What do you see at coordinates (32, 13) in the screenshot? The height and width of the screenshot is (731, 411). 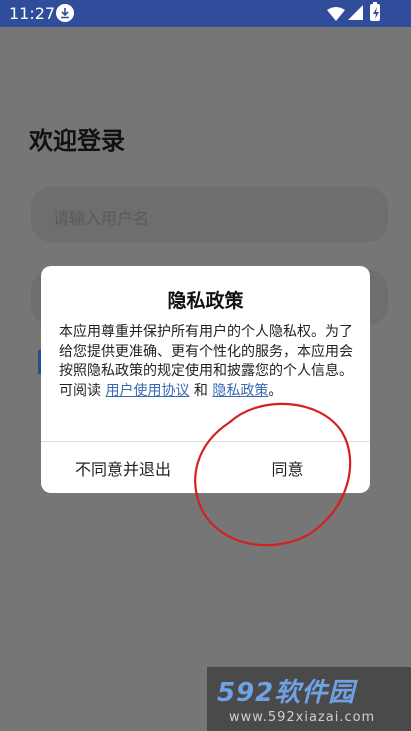 I see `status-time: 11:27` at bounding box center [32, 13].